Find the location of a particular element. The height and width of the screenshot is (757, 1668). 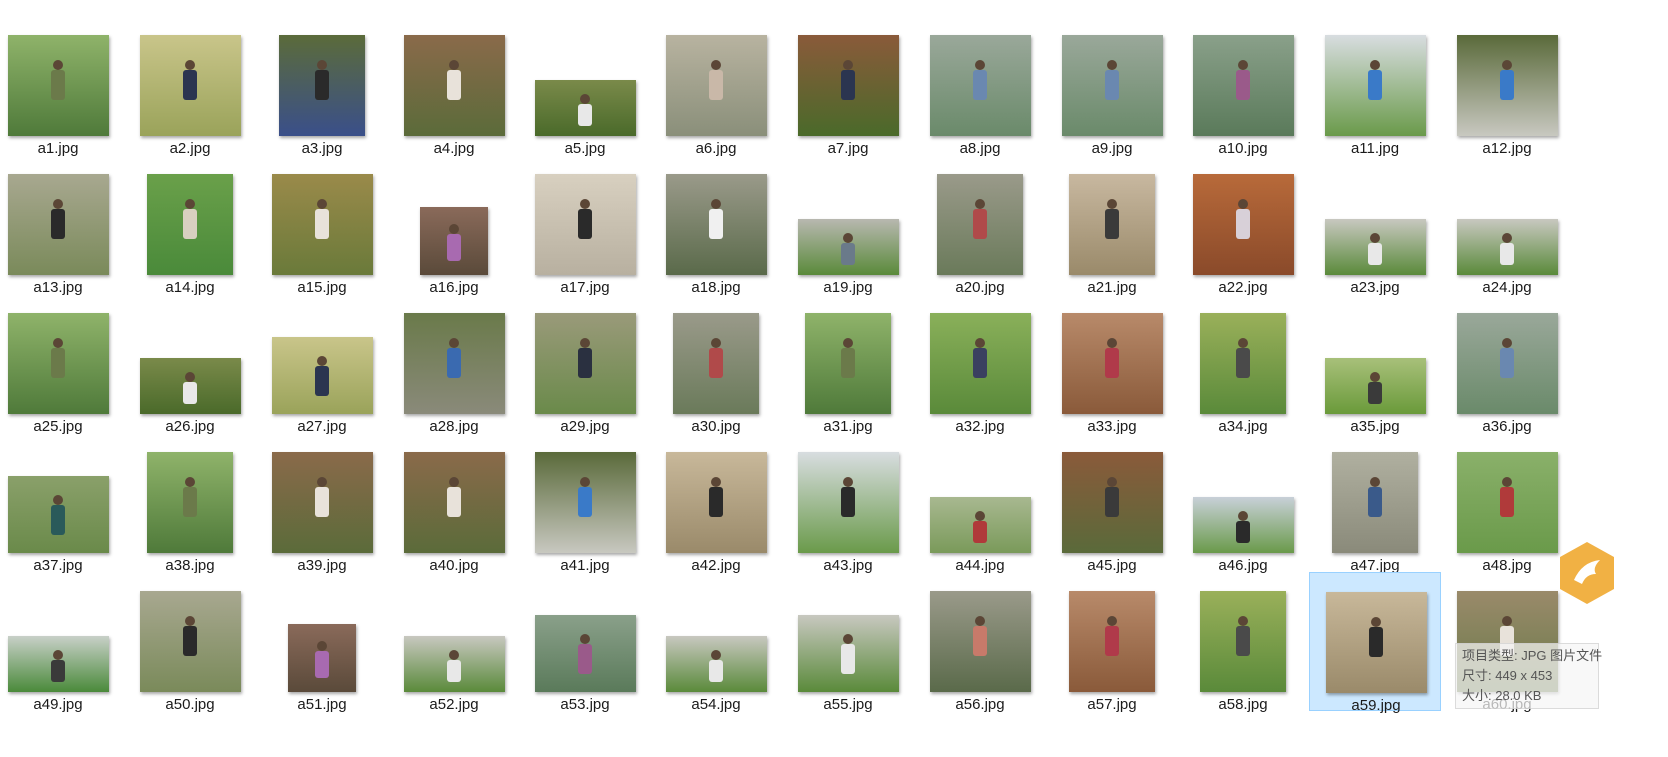

file-item: a14.jpg is located at coordinates (190, 225).